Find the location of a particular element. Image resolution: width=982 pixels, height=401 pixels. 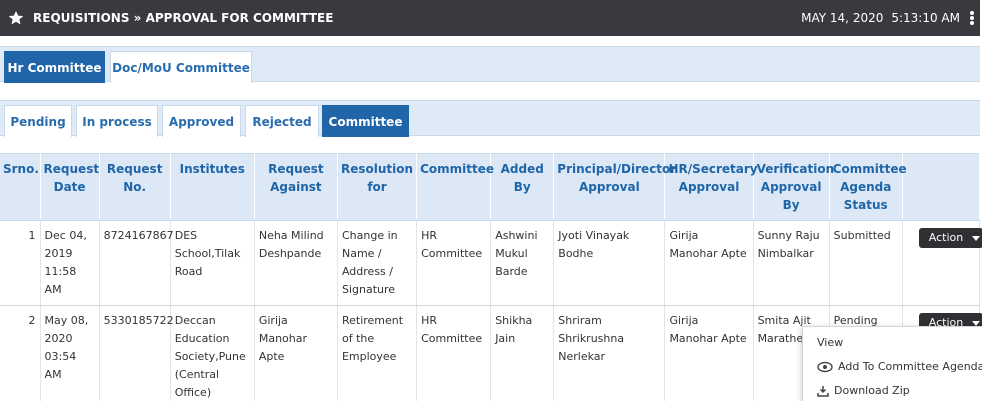

col-agenda-status: Committee Agenda Status is located at coordinates (868, 187).